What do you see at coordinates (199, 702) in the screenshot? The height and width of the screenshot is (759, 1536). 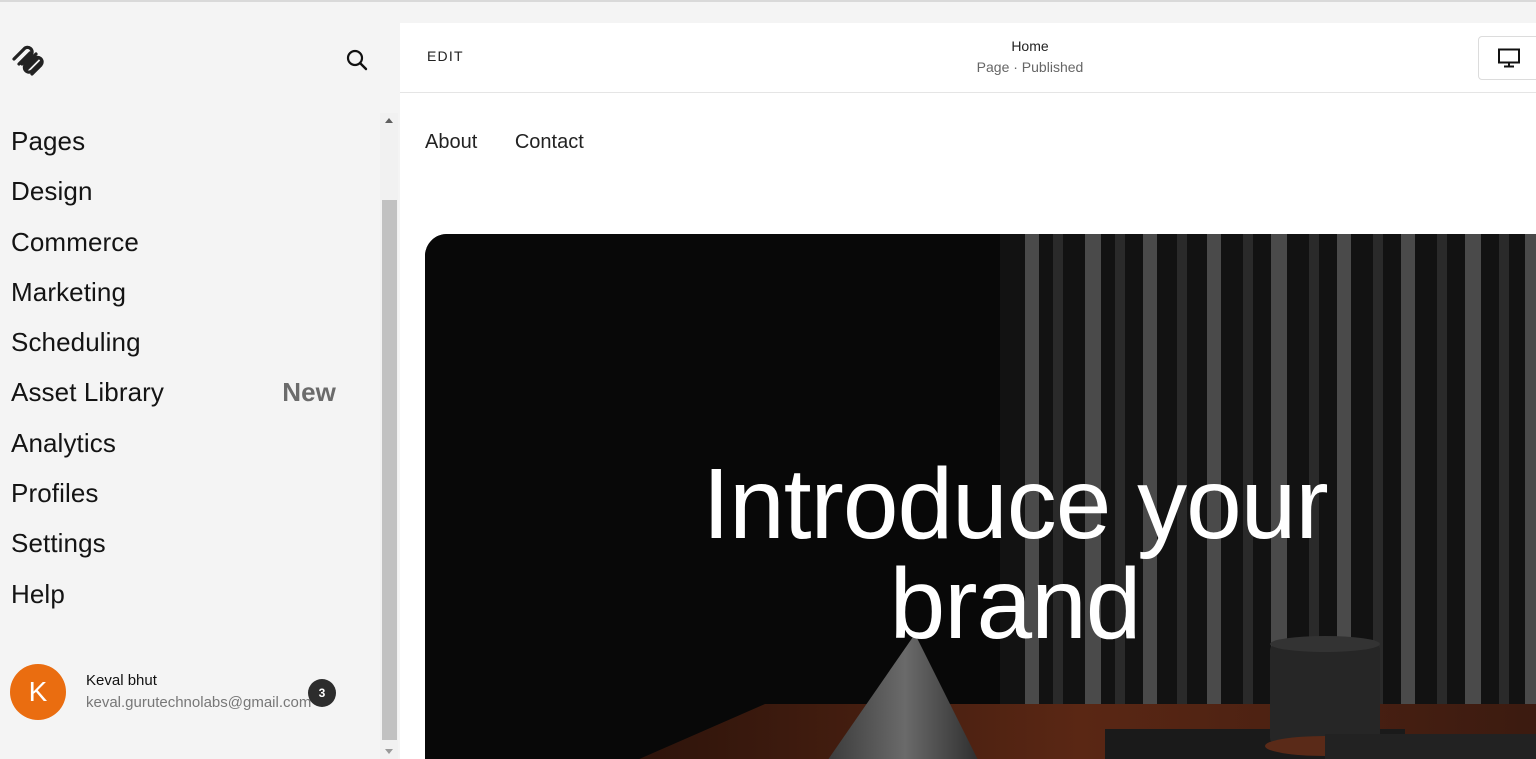 I see `user-email: keval.gurutechnolabs@gmail.com` at bounding box center [199, 702].